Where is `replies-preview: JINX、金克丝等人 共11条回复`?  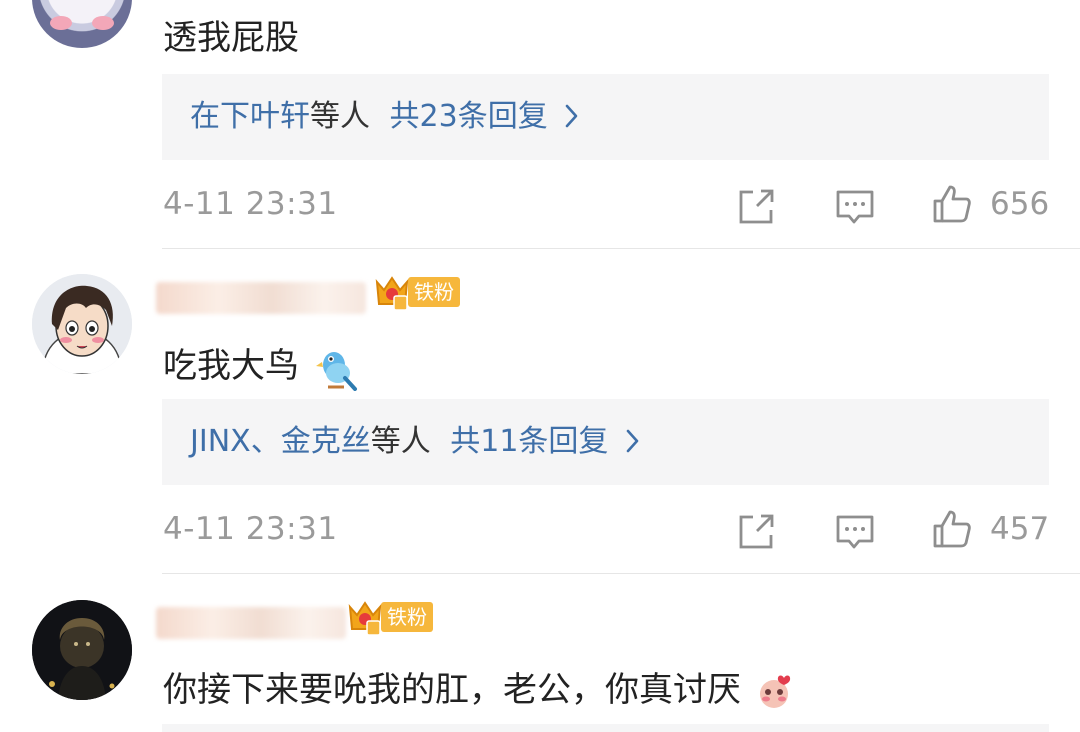
replies-preview: JINX、金克丝等人 共11条回复 is located at coordinates (605, 442).